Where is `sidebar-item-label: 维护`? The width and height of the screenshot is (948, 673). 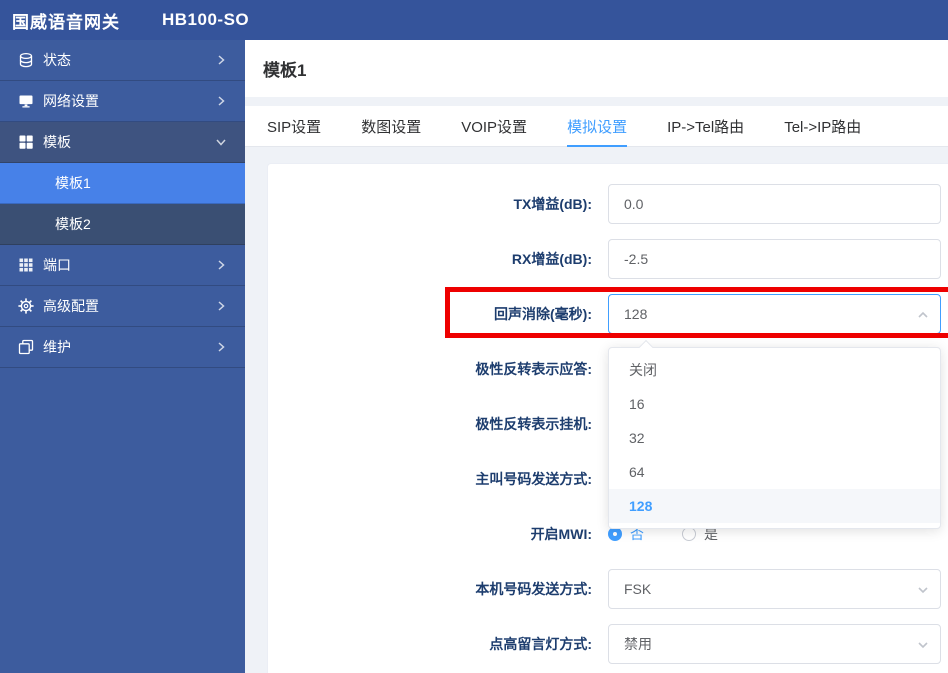
sidebar-item-label: 维护 is located at coordinates (57, 347).